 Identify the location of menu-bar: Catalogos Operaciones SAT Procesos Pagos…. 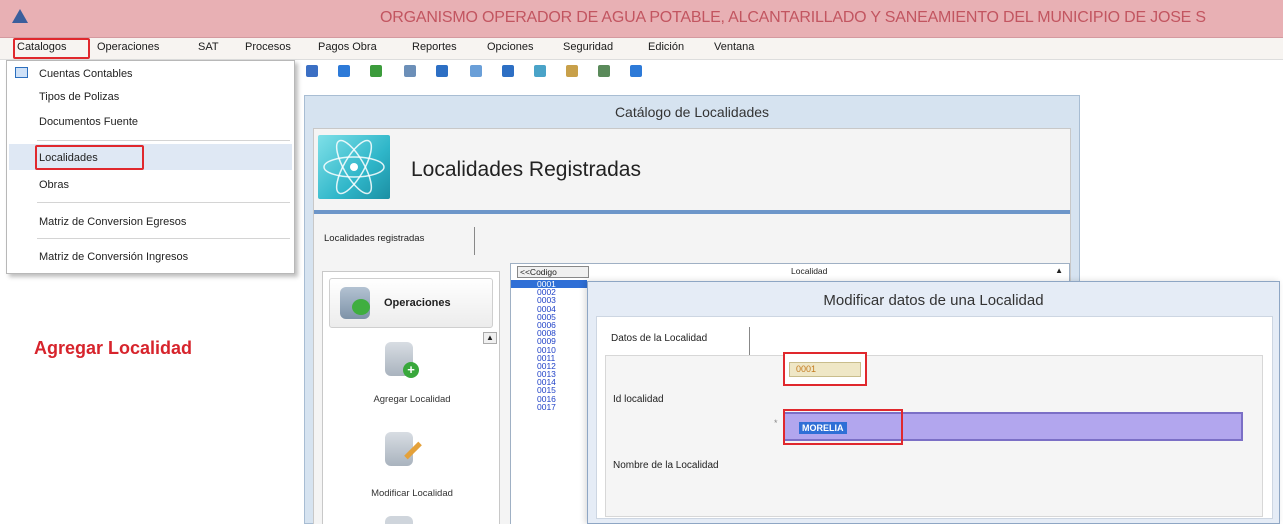
(641, 49).